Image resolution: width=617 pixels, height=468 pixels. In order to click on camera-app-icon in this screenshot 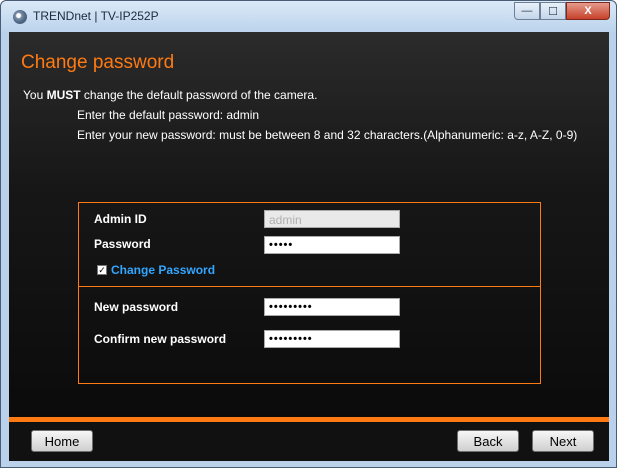, I will do `click(20, 17)`.